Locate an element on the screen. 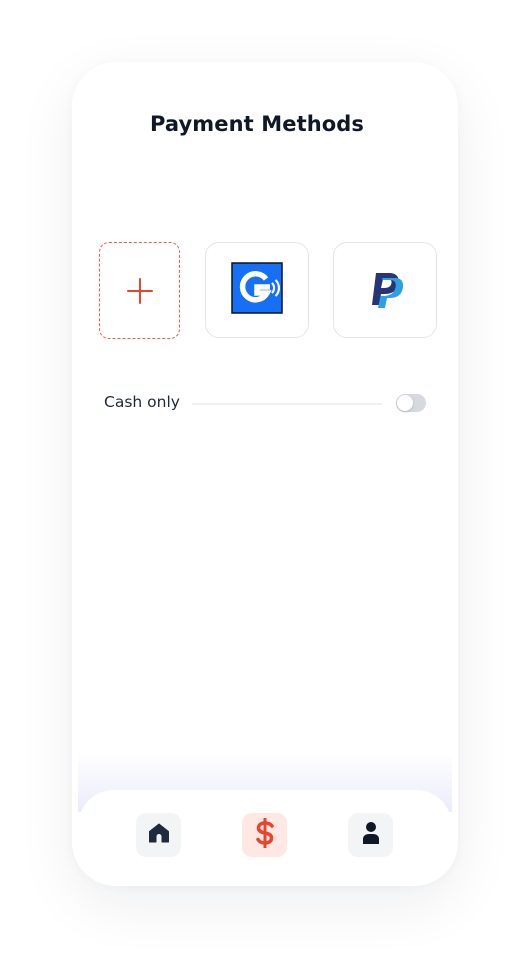 Image resolution: width=519 pixels, height=956 pixels. home-icon is located at coordinates (159, 835).